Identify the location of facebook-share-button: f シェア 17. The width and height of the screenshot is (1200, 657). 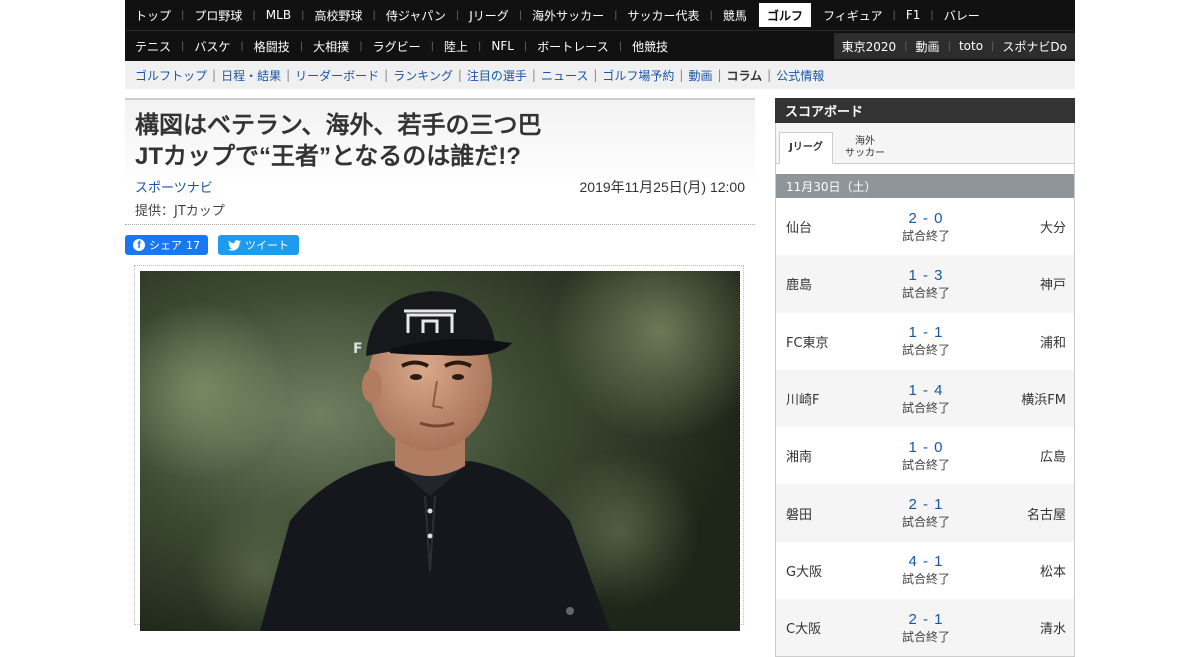
(166, 245).